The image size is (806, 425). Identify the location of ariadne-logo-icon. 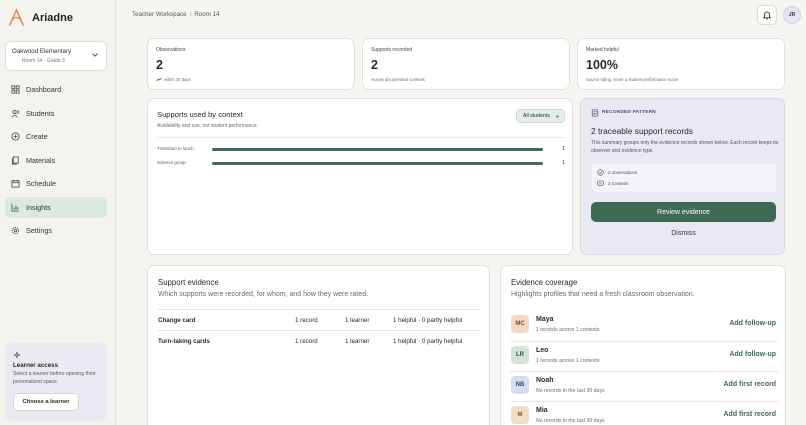
(16, 17).